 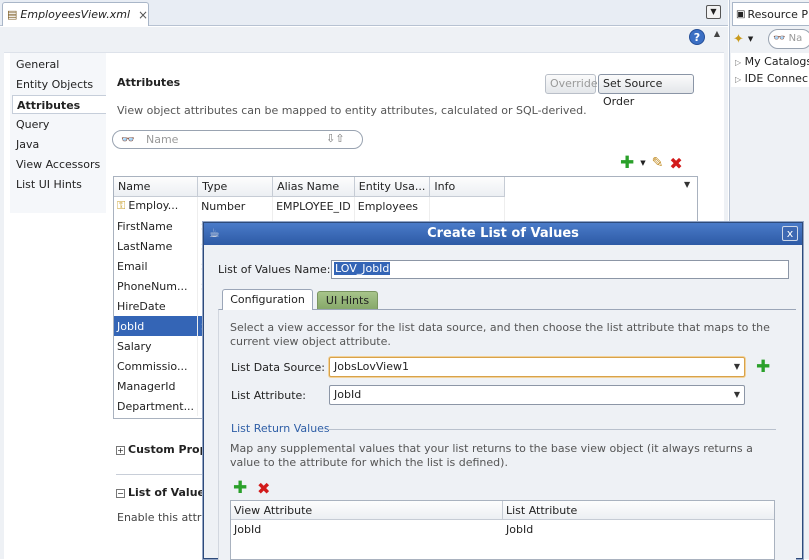 What do you see at coordinates (658, 163) in the screenshot?
I see `edit-pencil-icon: ✎` at bounding box center [658, 163].